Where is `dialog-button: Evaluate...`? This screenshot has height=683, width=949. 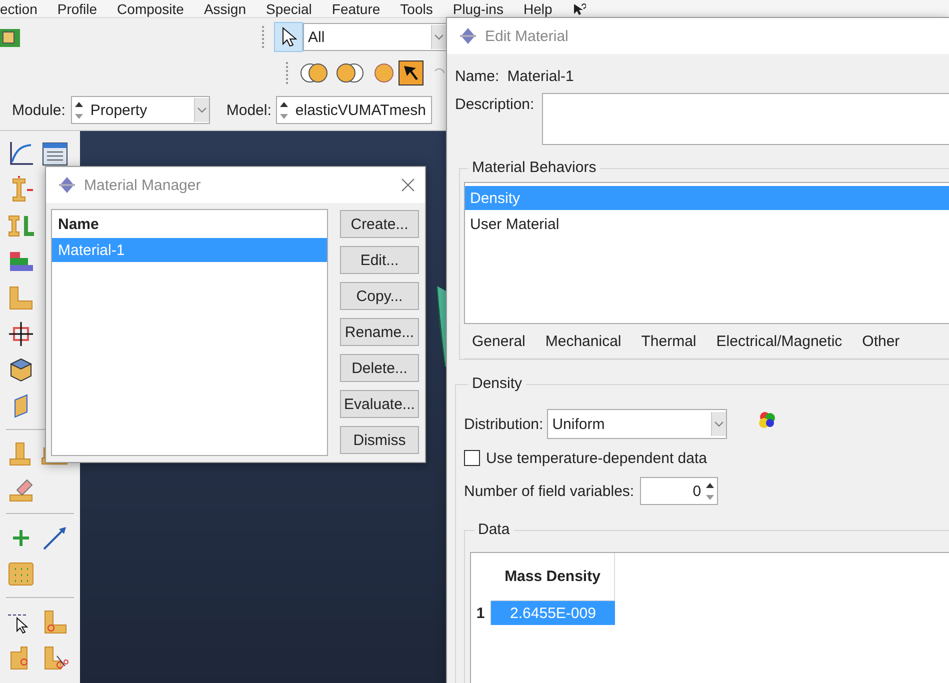
dialog-button: Evaluate... is located at coordinates (379, 404).